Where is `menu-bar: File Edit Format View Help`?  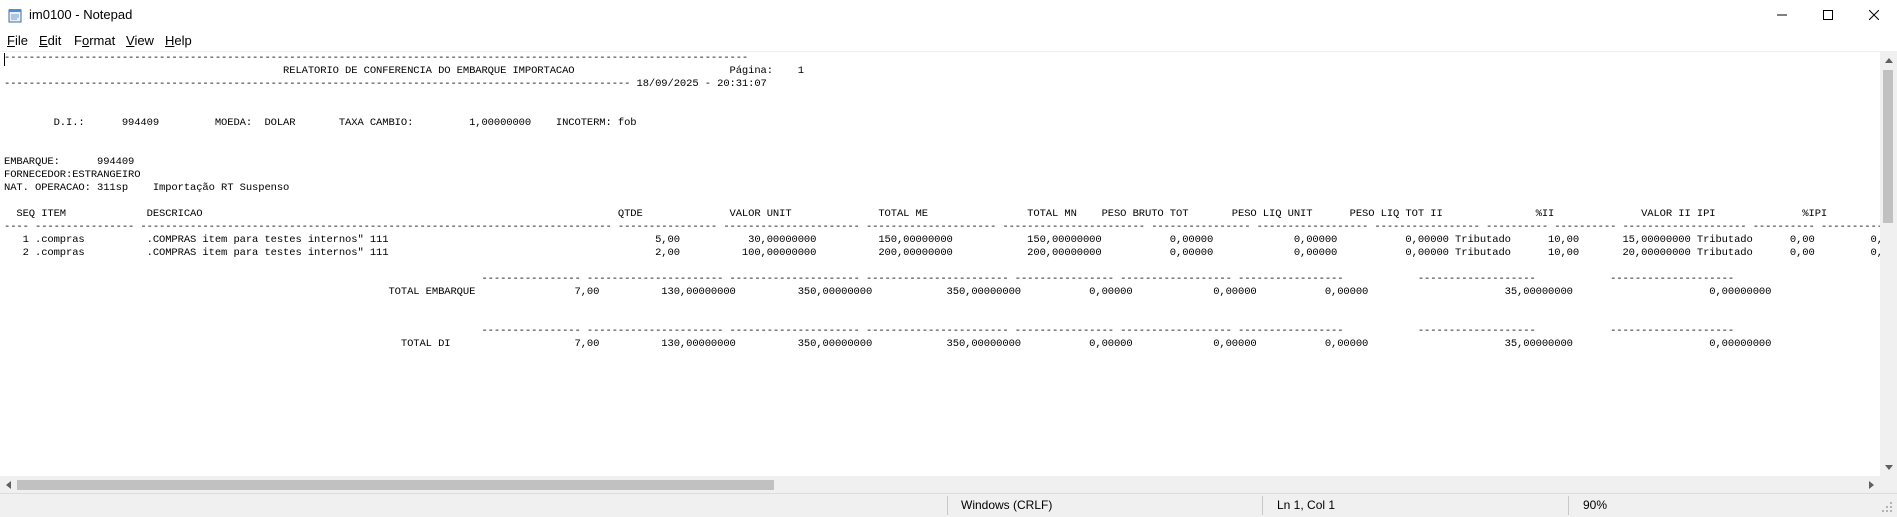
menu-bar: File Edit Format View Help is located at coordinates (948, 41).